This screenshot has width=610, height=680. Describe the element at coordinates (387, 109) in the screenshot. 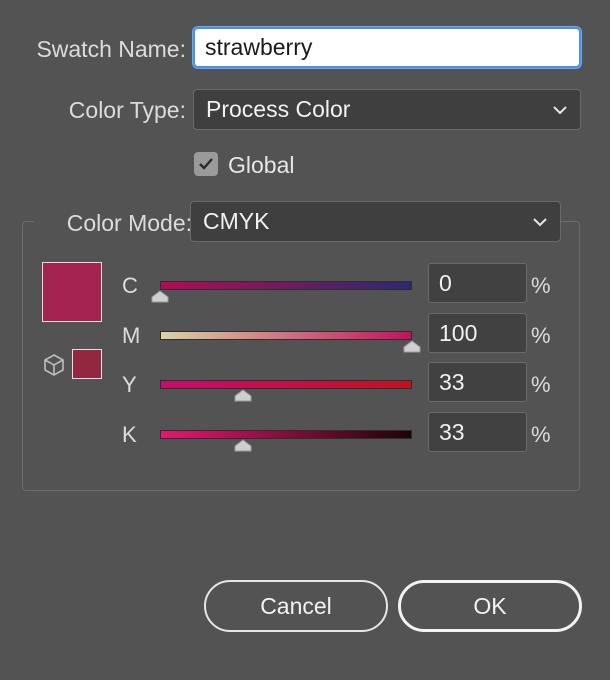

I see `color-type-select: Process Color` at that location.